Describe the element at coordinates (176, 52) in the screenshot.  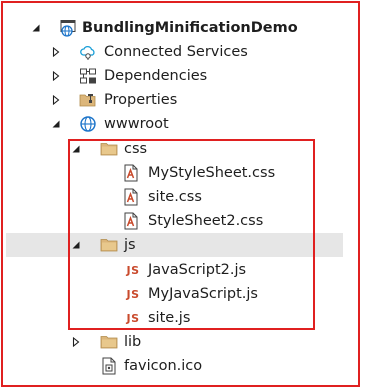
I see `tree-item-label: Connected Services` at that location.